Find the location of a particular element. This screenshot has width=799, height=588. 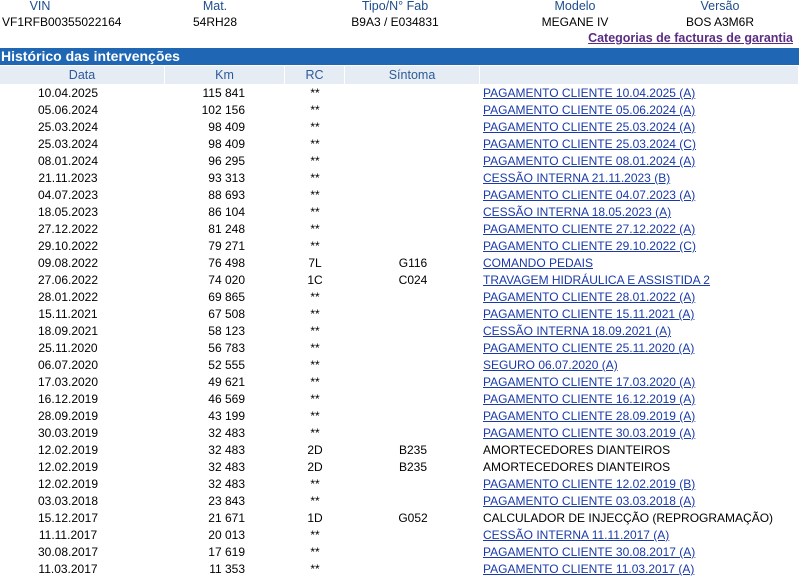

row-rc: 1C is located at coordinates (315, 280).